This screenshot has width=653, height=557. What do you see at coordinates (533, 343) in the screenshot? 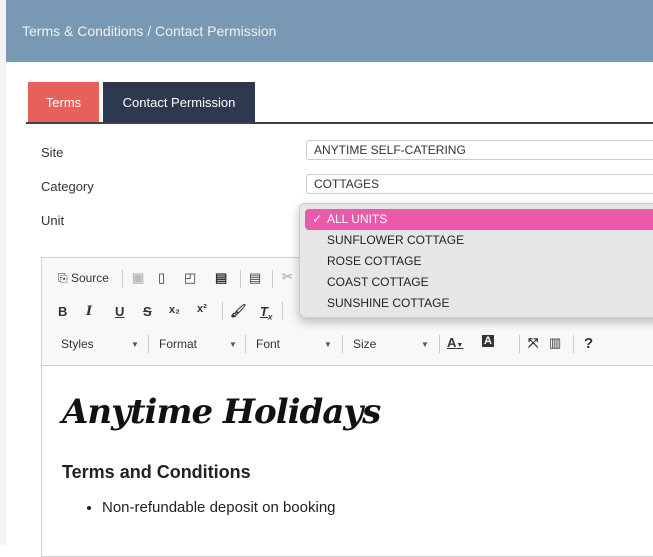
I see `maximize-icon: ⤧` at bounding box center [533, 343].